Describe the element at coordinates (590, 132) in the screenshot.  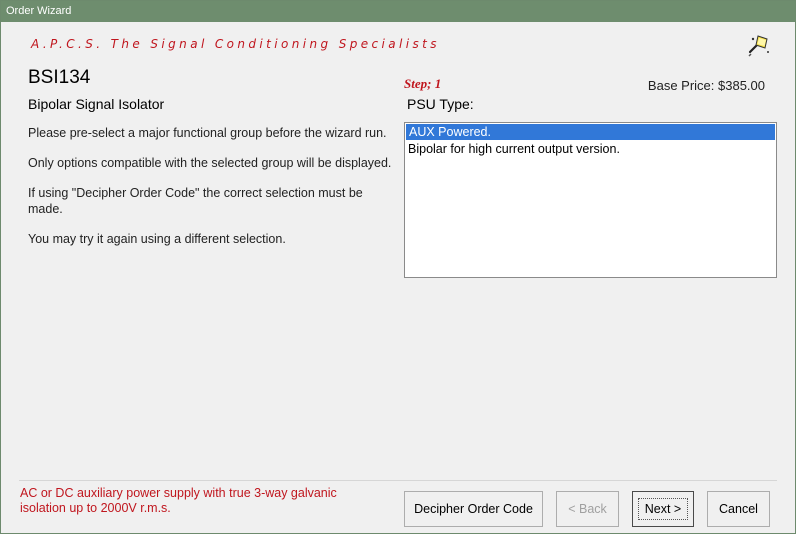
I see `list-item-aux-powered: AUX Powered.` at that location.